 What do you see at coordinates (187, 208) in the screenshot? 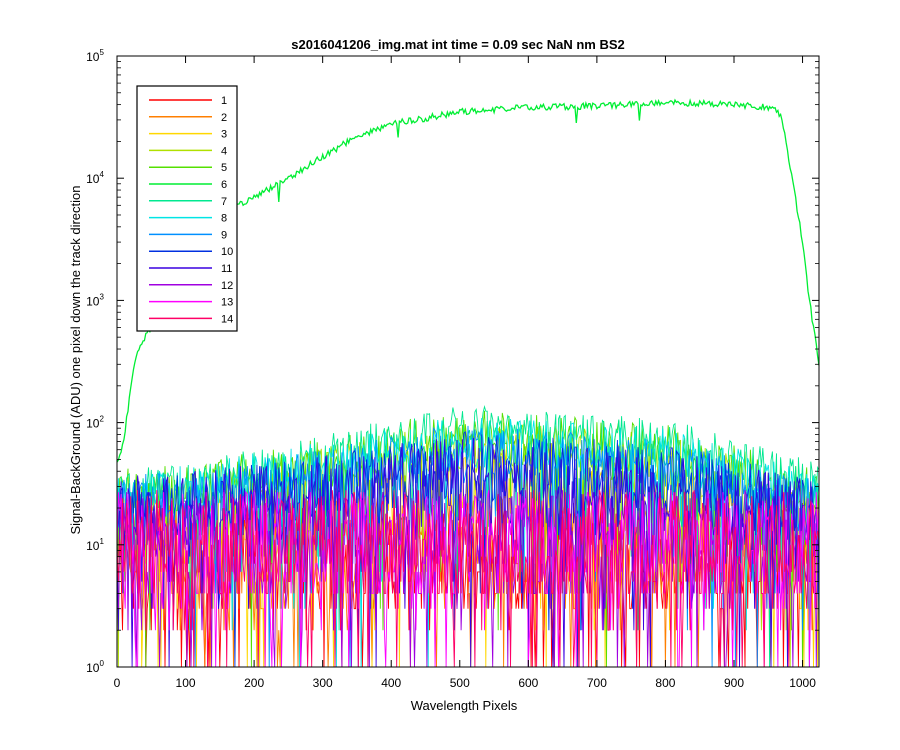
I see `legend: 1234567891011121314` at bounding box center [187, 208].